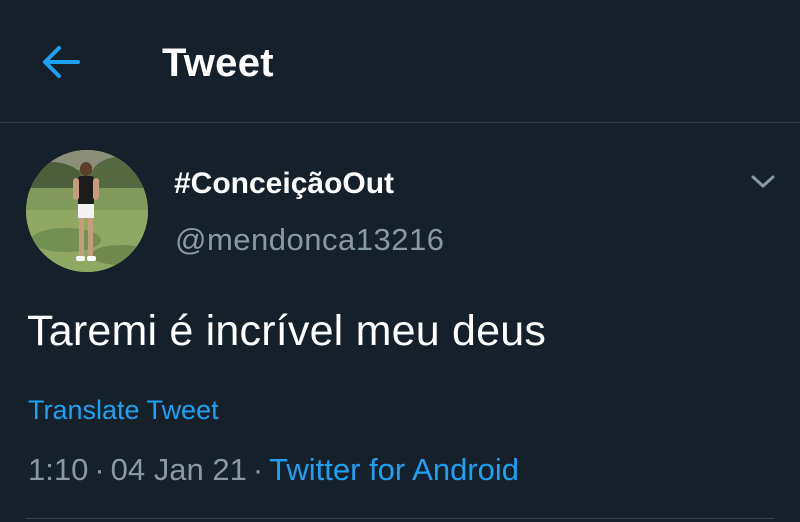  Describe the element at coordinates (284, 184) in the screenshot. I see `display-name: #ConceiçãoOut` at that location.